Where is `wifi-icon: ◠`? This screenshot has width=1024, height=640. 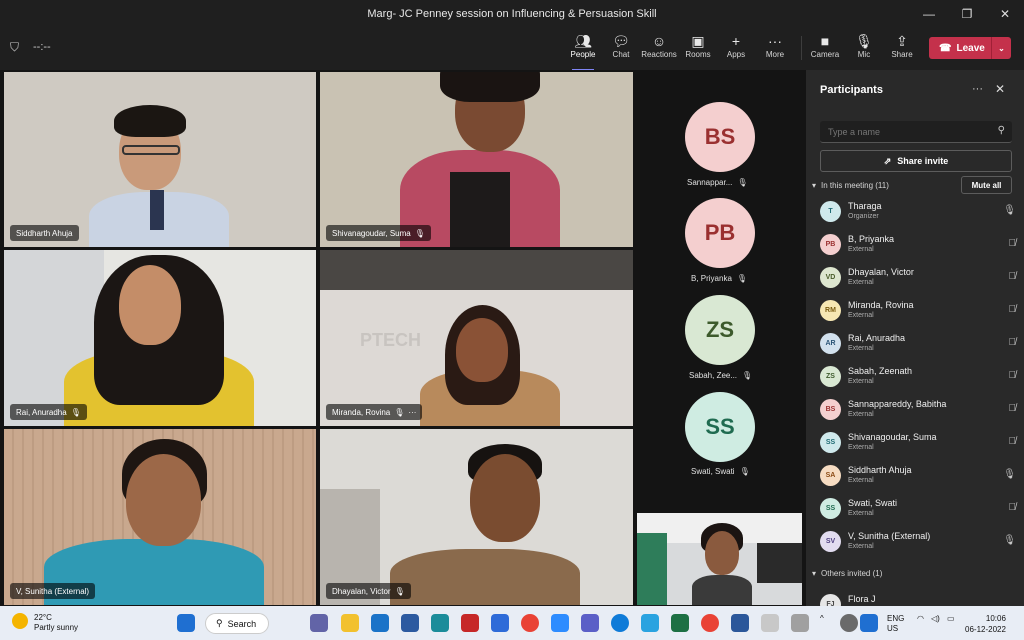
wifi-icon: ◠ is located at coordinates (920, 618).